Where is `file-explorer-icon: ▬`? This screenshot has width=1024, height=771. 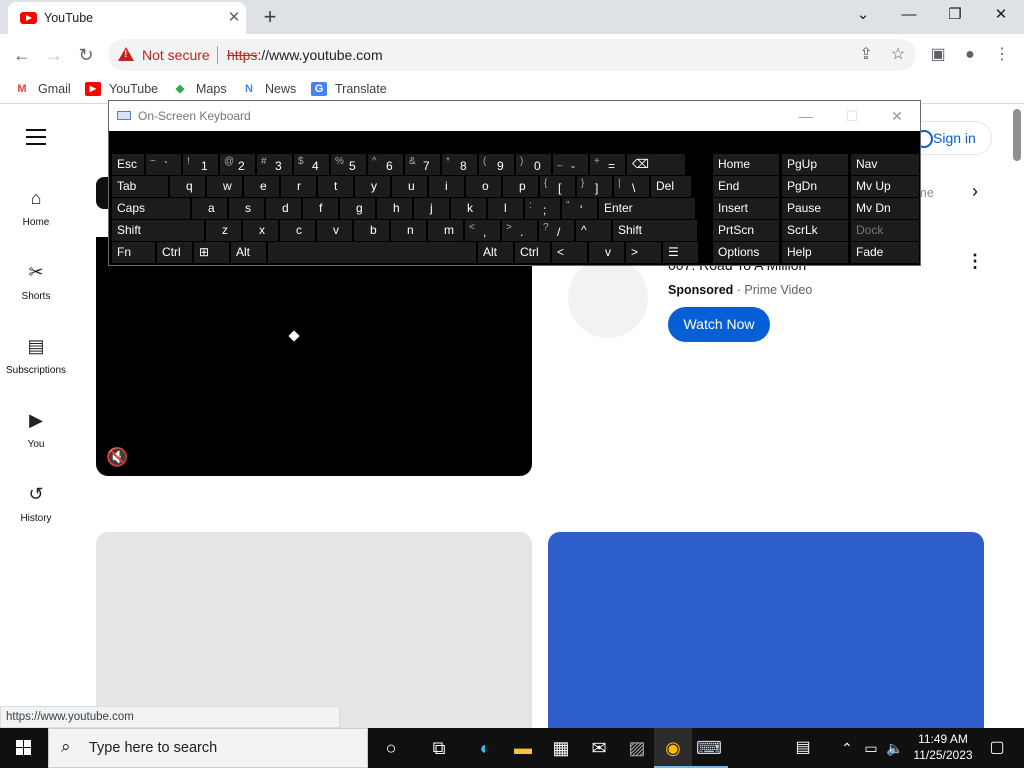
file-explorer-icon: ▬ is located at coordinates (523, 748).